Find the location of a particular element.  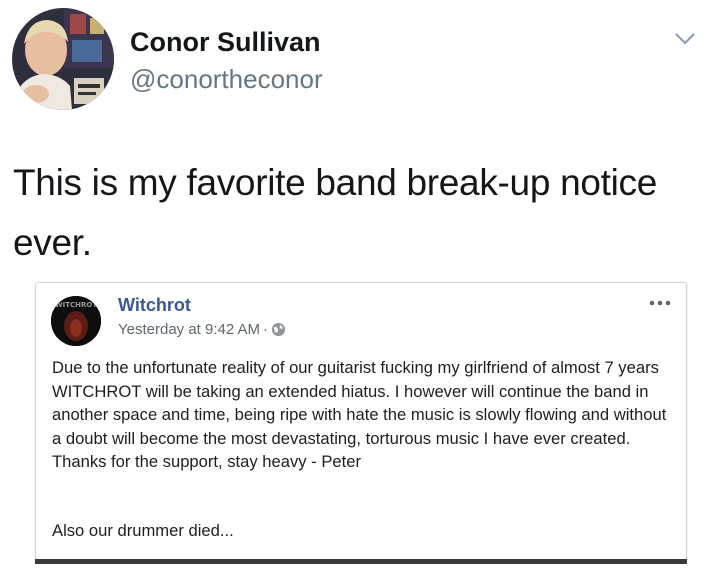

post-meta: Yesterday at 9:42 AM · is located at coordinates (202, 329).